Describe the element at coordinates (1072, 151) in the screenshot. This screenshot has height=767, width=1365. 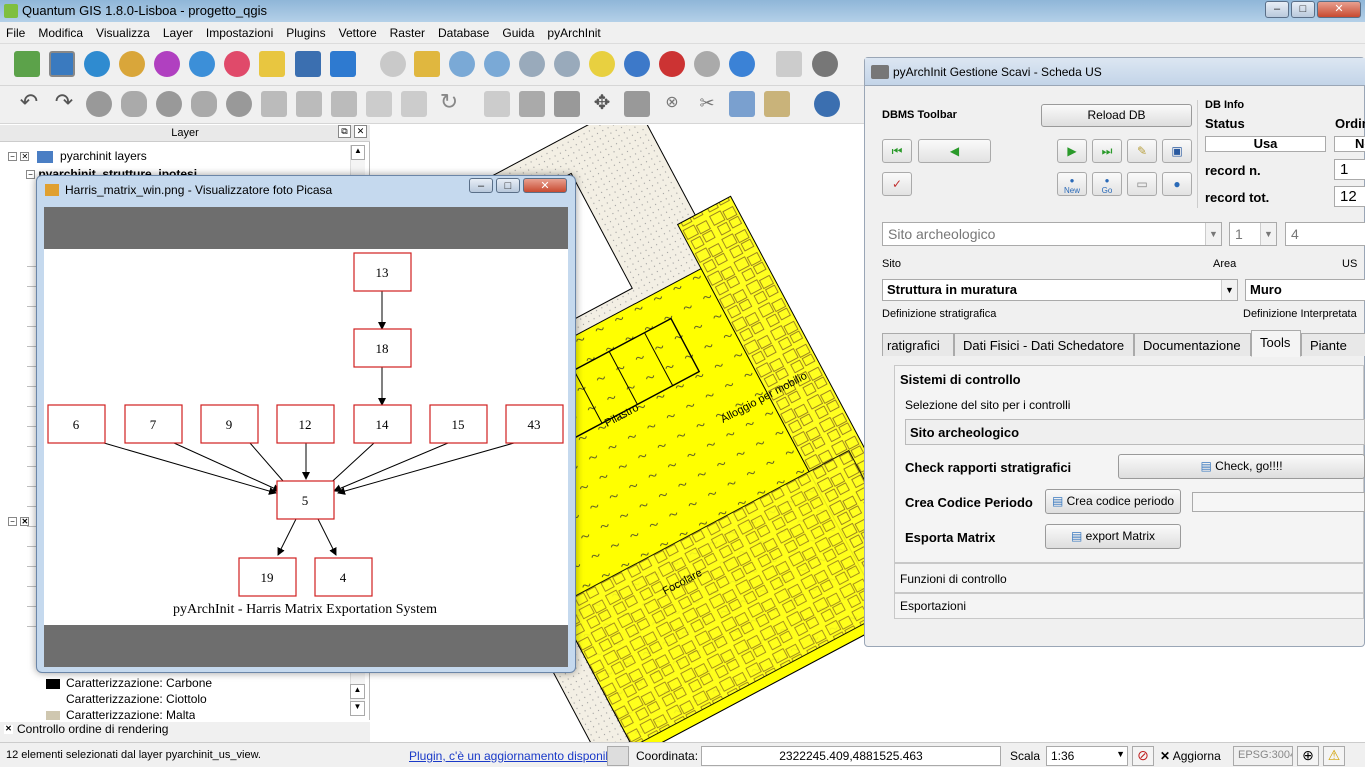
I see `next-record-icon: ▶` at that location.